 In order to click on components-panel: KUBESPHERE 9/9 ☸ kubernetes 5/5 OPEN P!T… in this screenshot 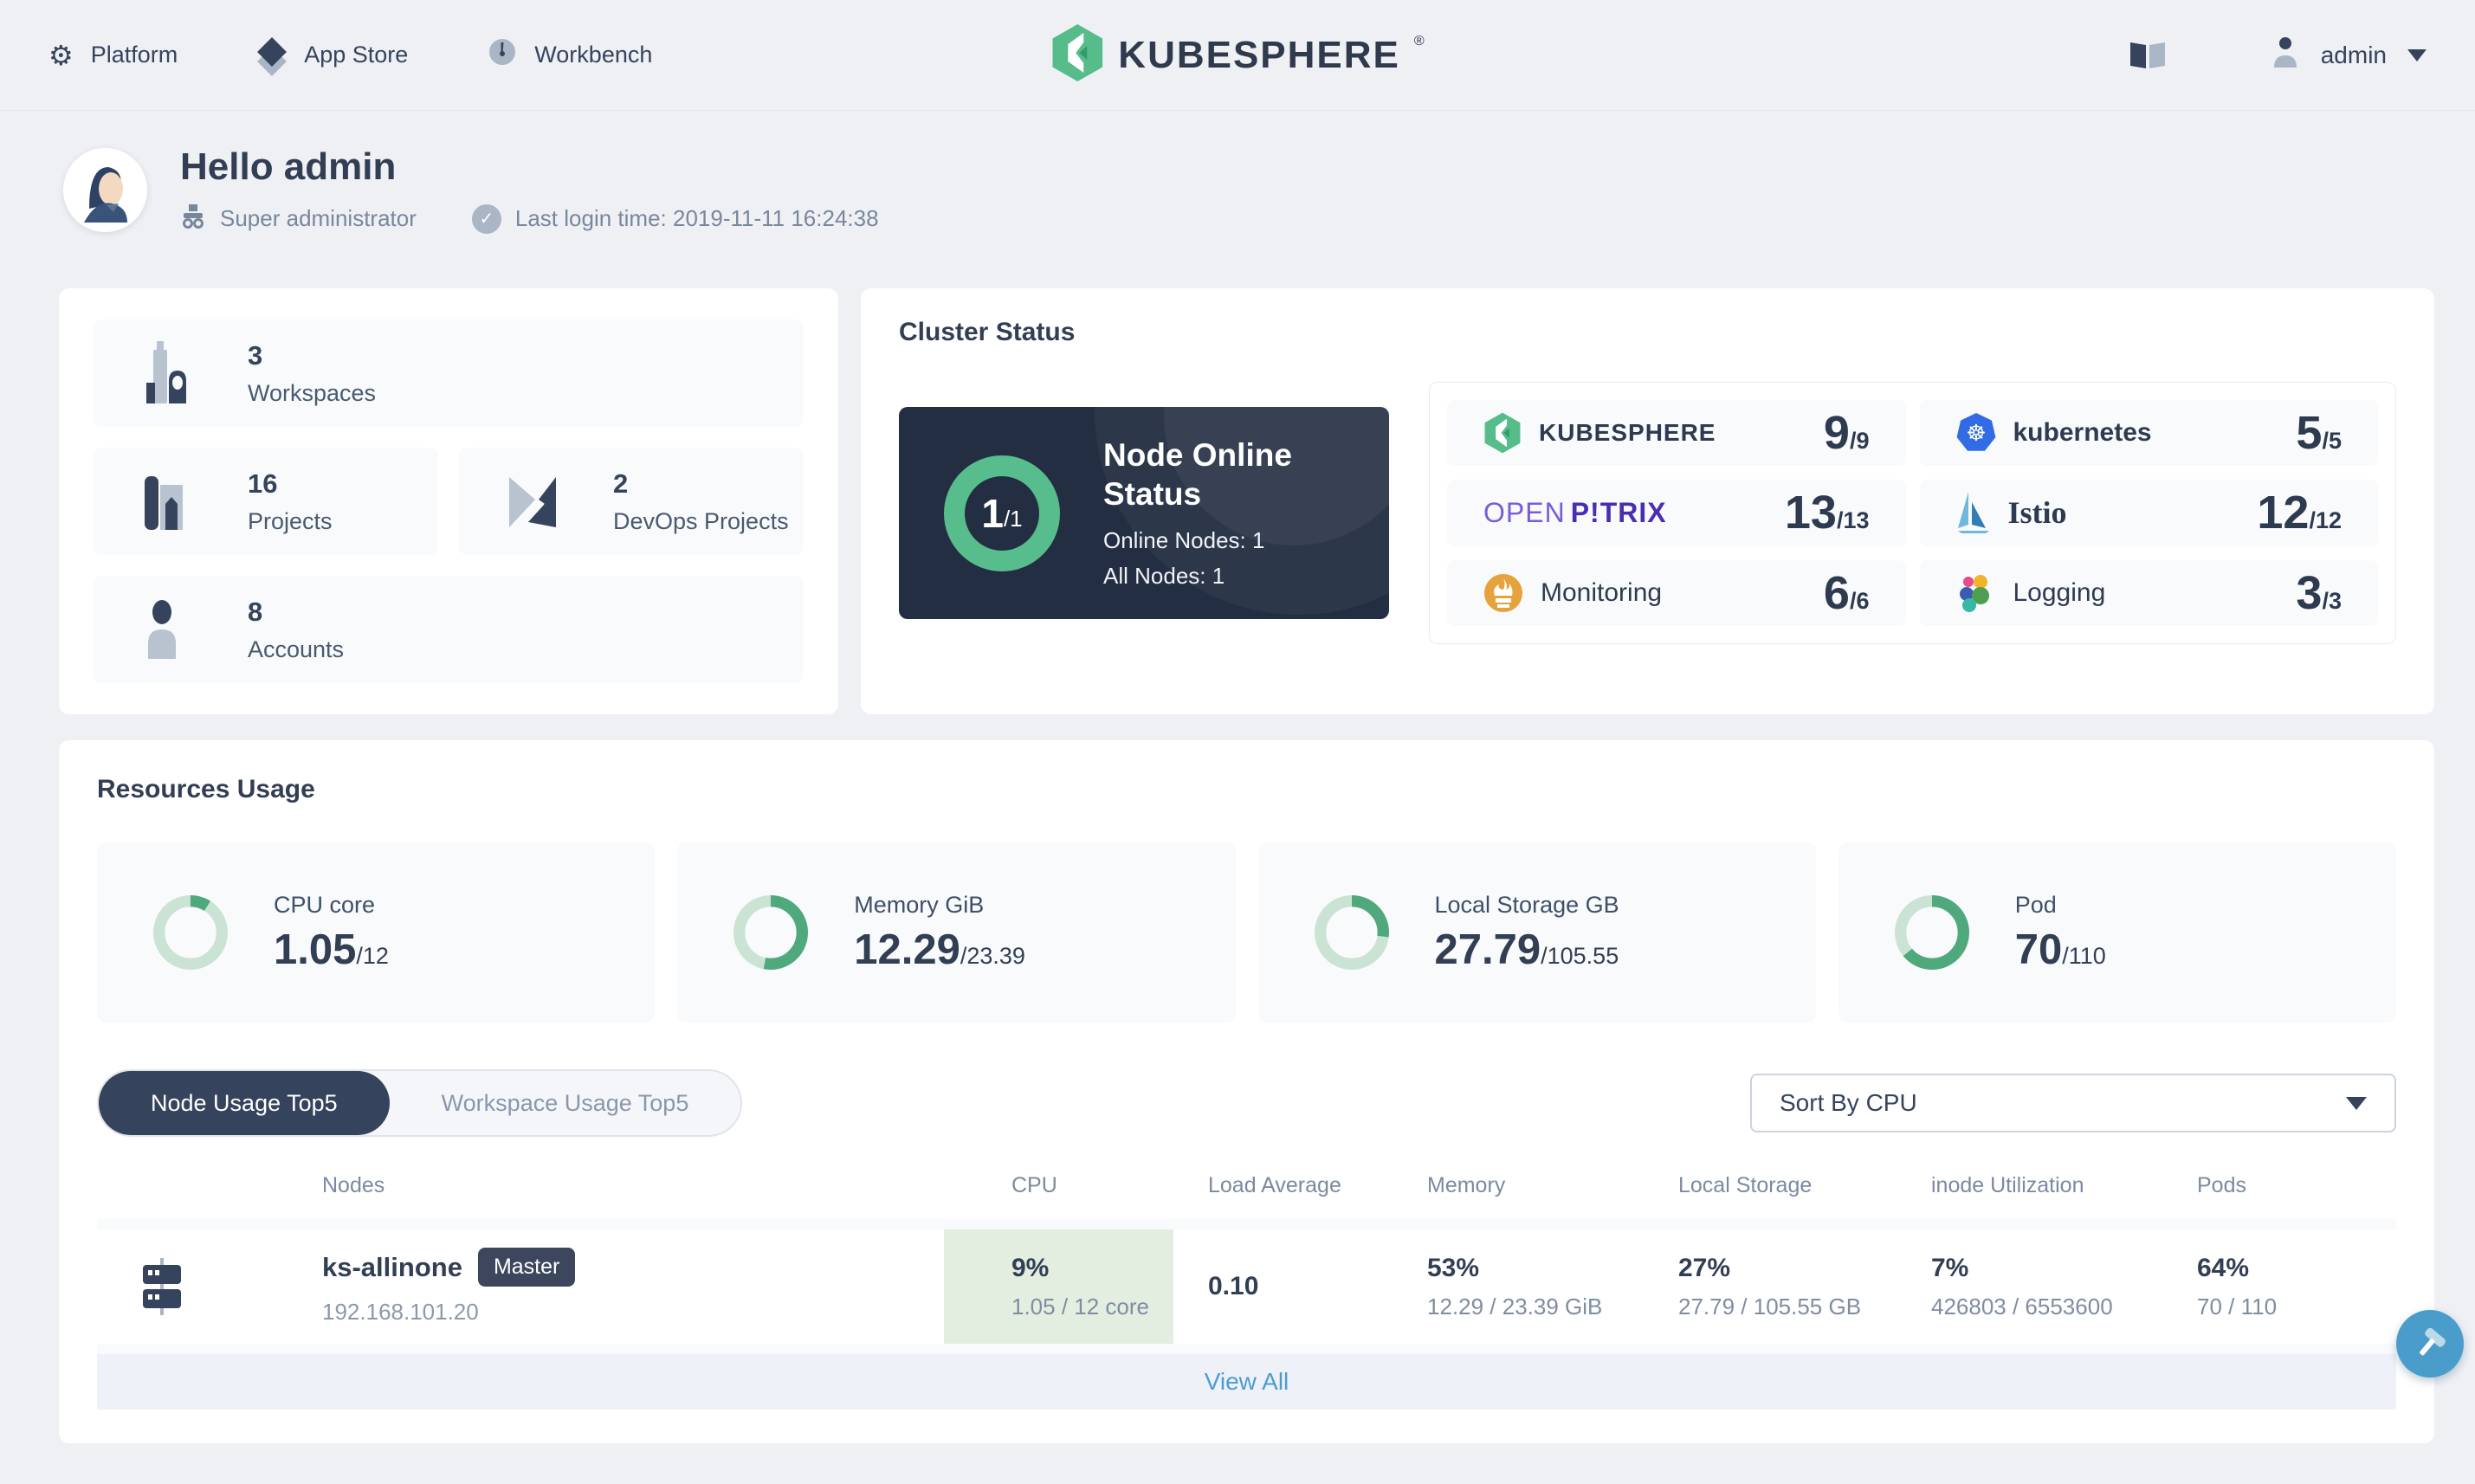, I will do `click(1912, 513)`.